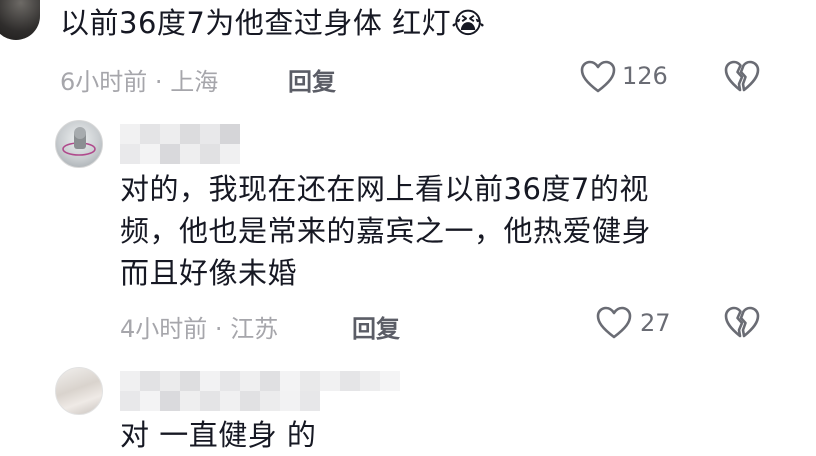 The height and width of the screenshot is (456, 816). I want to click on comment-text: 以前36度7为他查过身体 红灯😭, so click(273, 23).